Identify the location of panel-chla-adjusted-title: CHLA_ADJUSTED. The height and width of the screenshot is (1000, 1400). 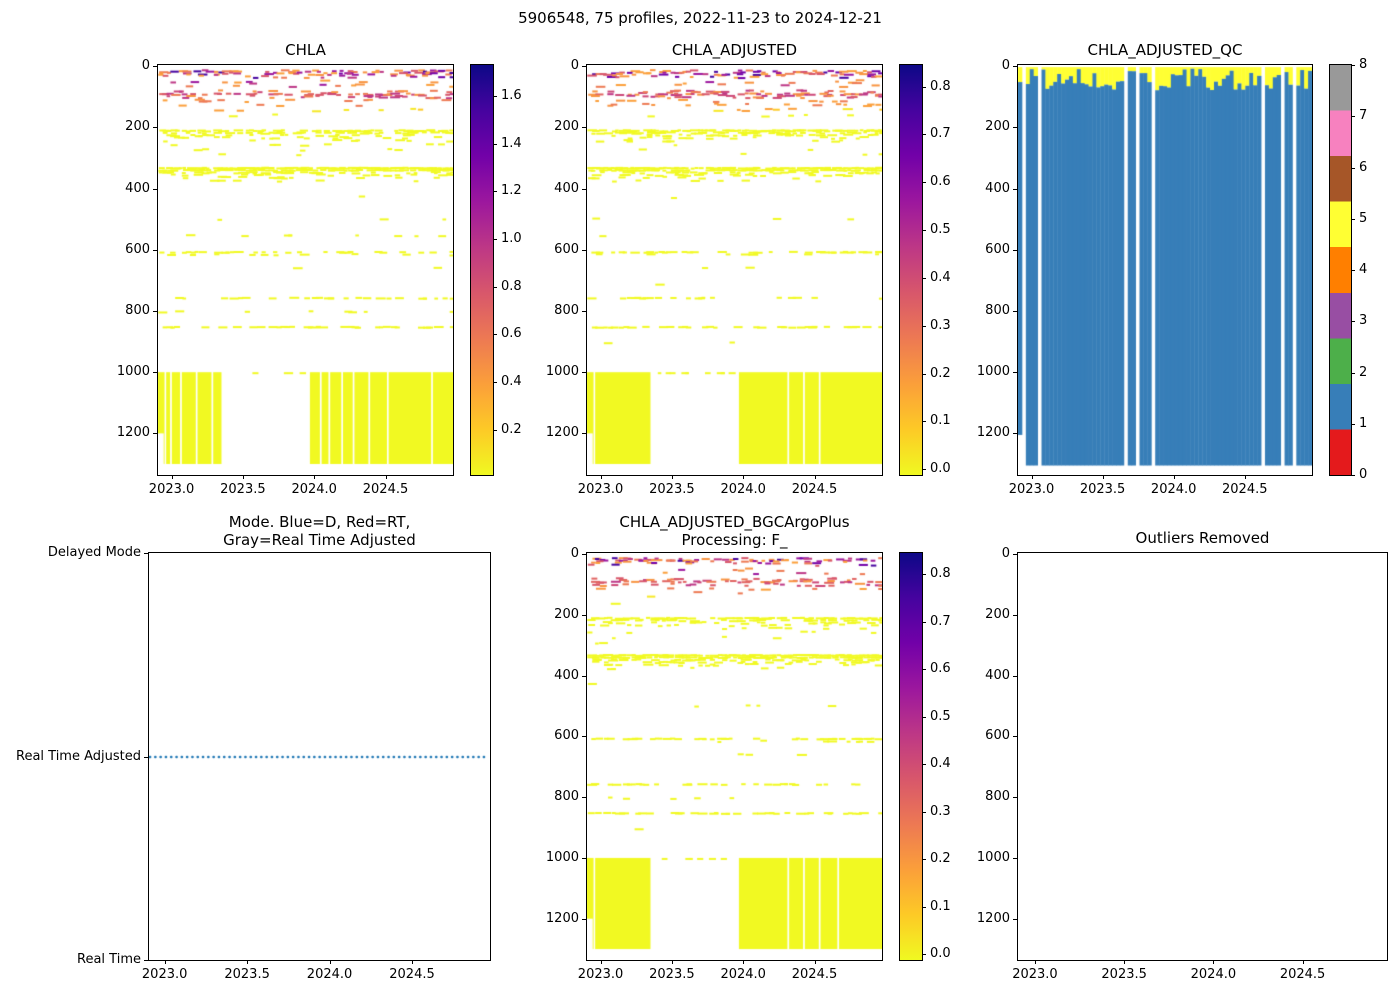
(734, 50).